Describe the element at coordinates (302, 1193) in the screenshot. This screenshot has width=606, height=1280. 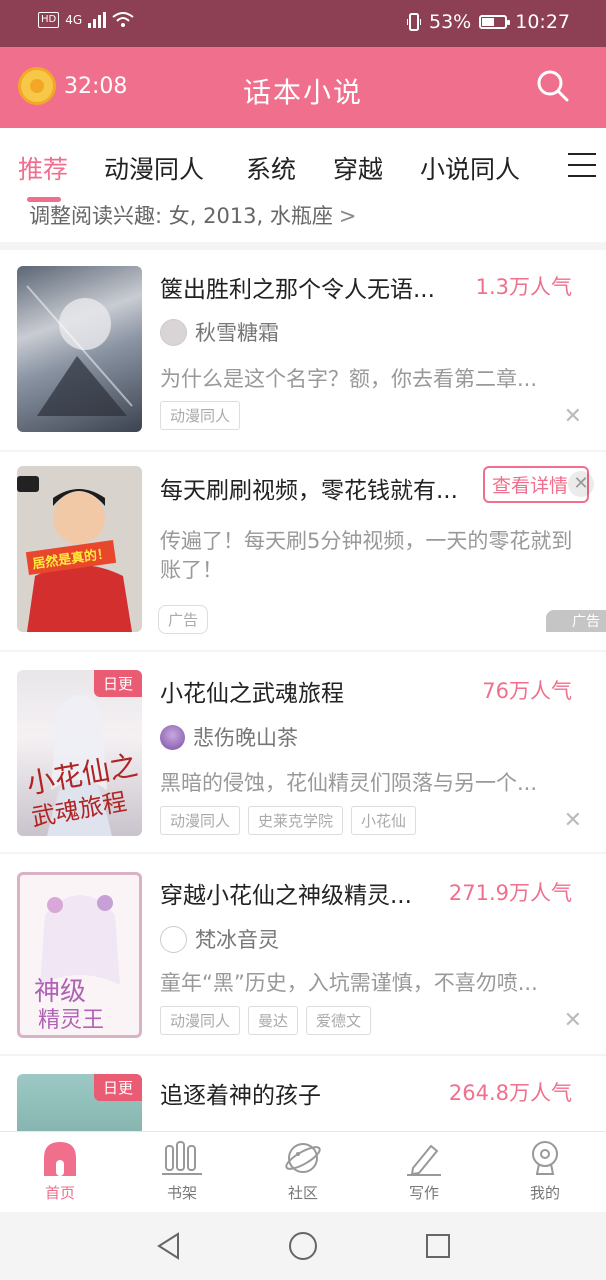
I see `nav-label: 社区` at that location.